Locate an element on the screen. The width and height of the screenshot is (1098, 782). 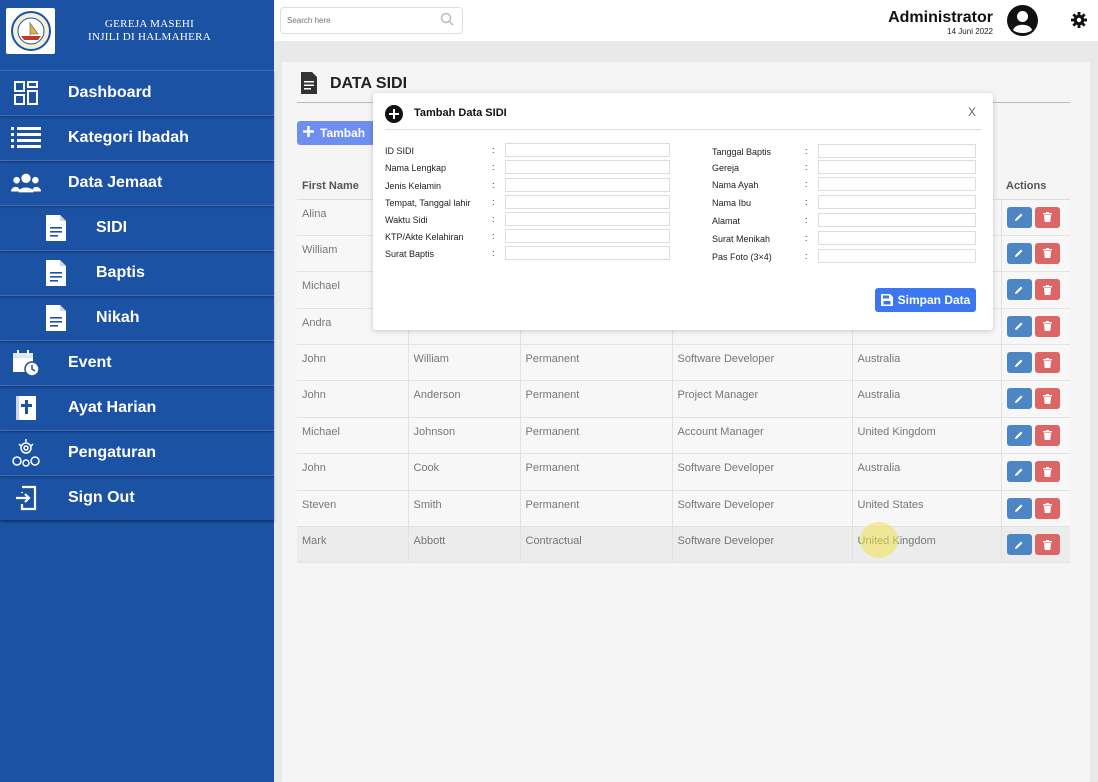
nav-sign-out: Sign Out is located at coordinates (137, 497).